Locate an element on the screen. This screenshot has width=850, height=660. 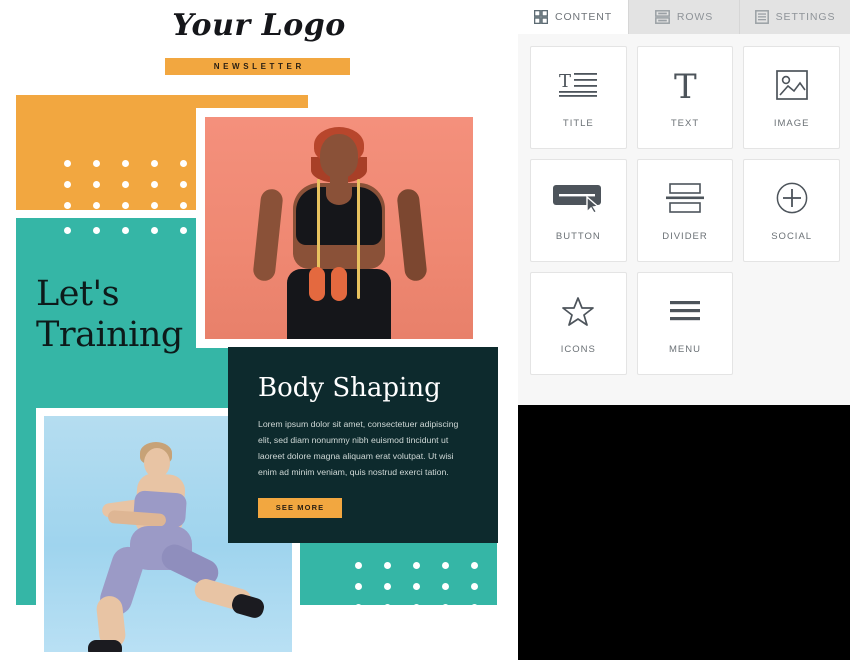
hero-photo is located at coordinates (339, 228).